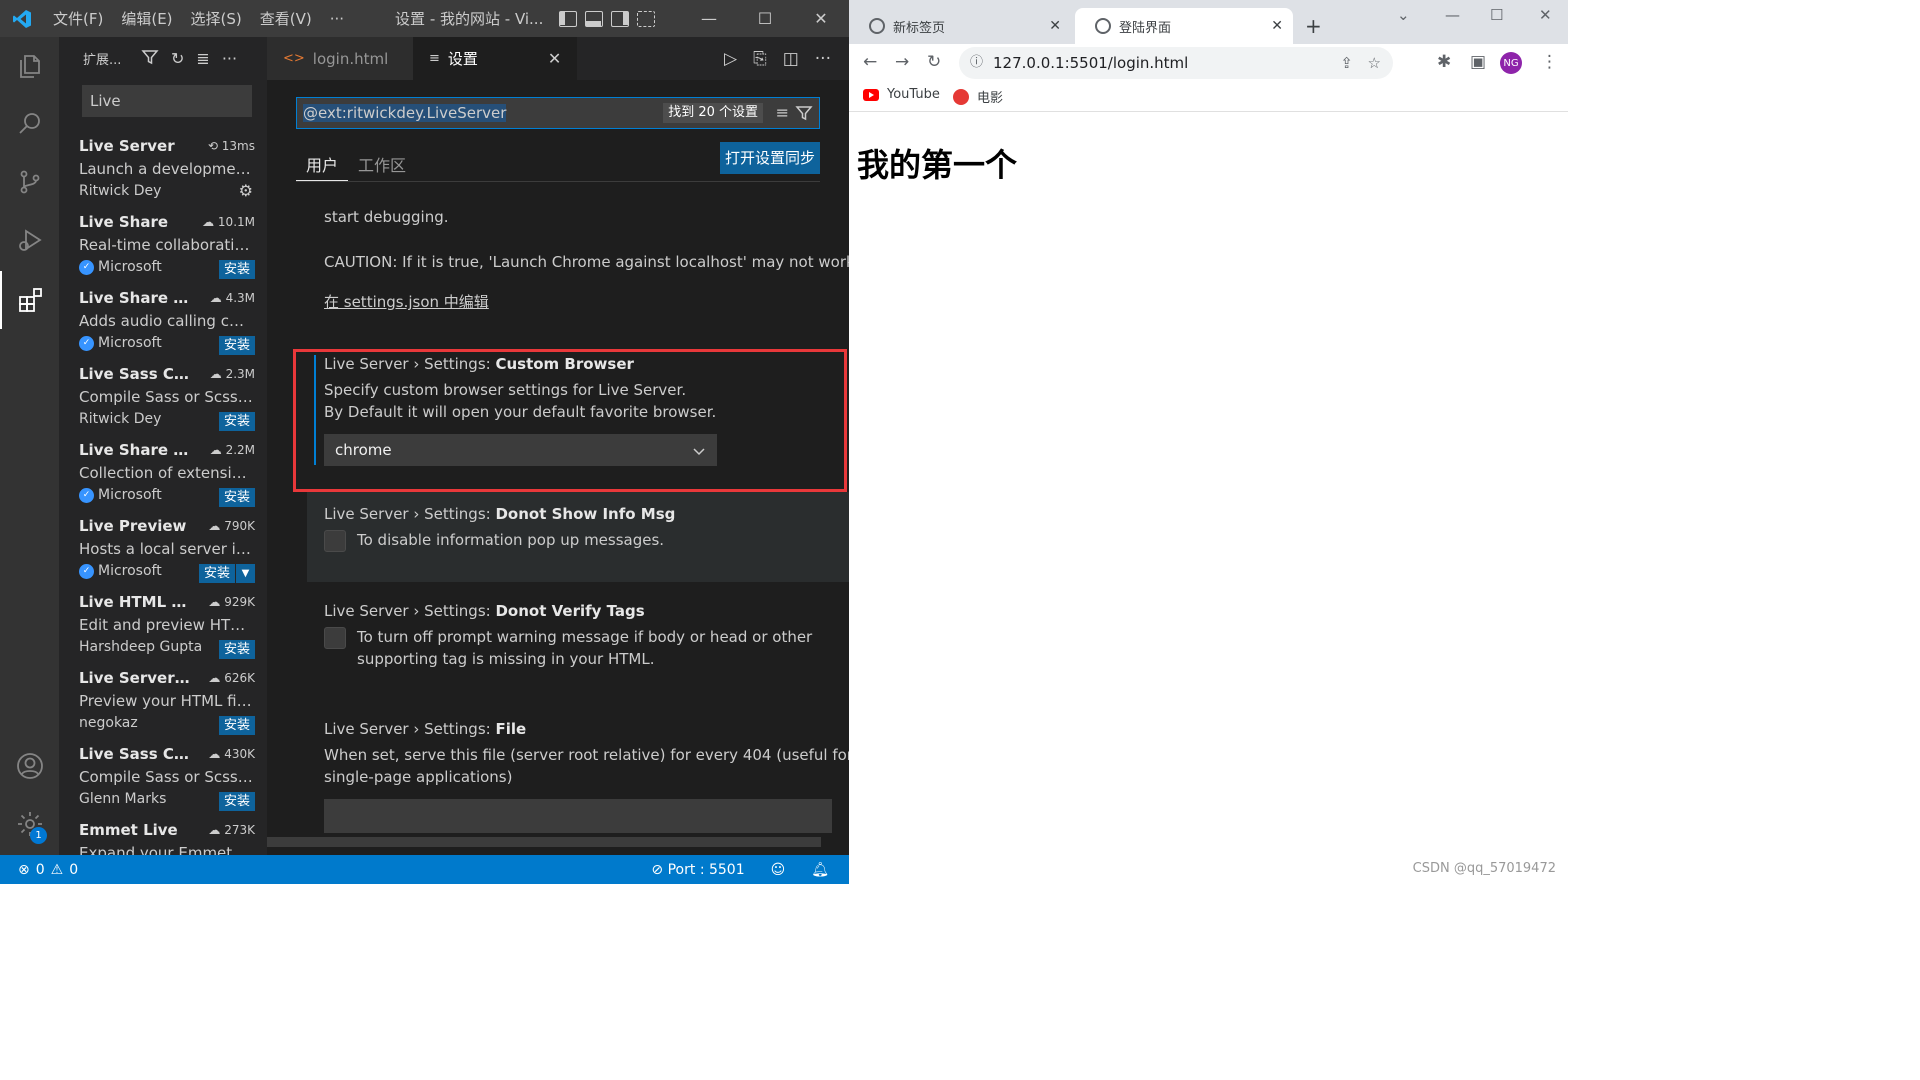  What do you see at coordinates (544, 842) in the screenshot?
I see `horizontal-scrollbar` at bounding box center [544, 842].